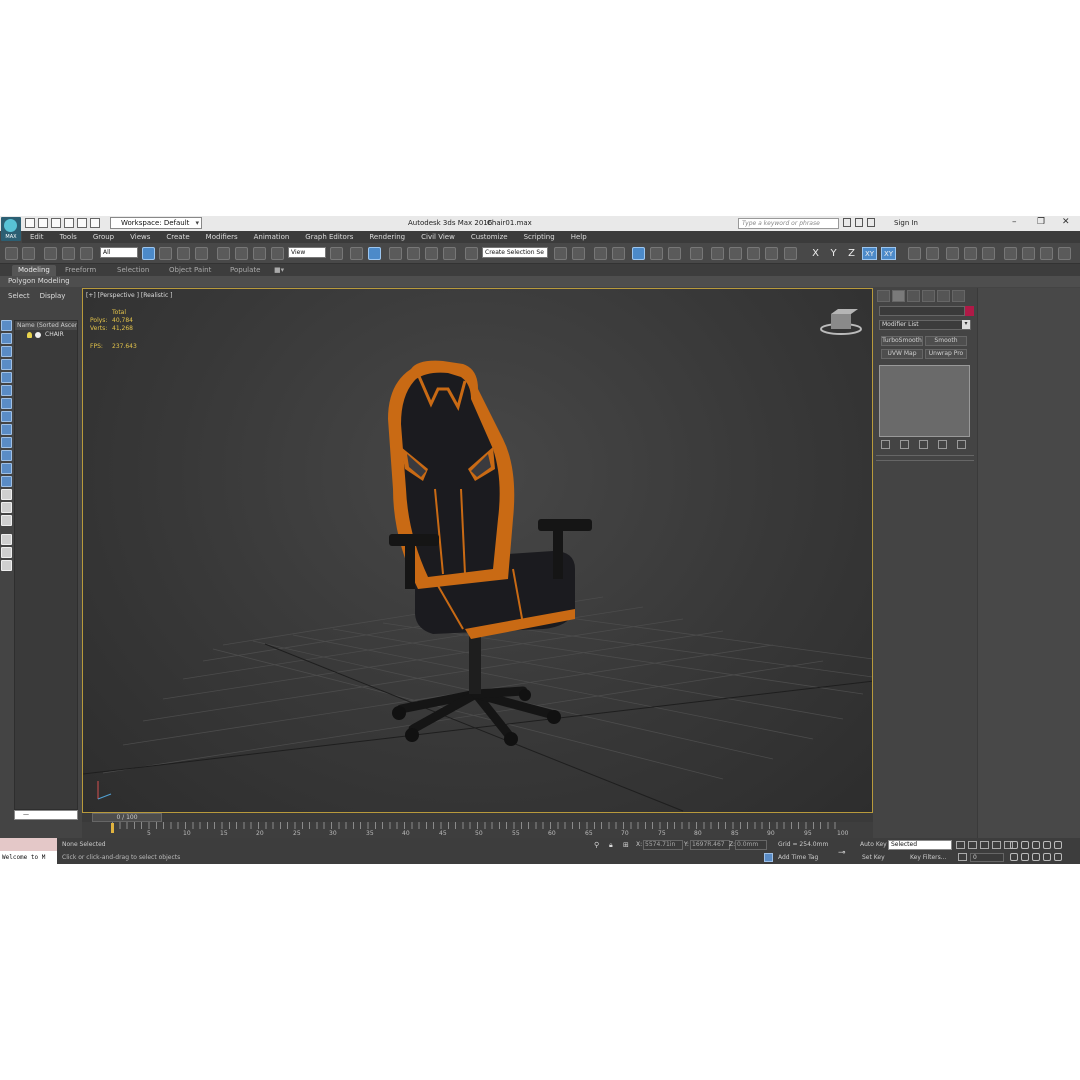 This screenshot has height=1080, width=1080. What do you see at coordinates (1064, 253) in the screenshot?
I see `global-illumination-icon` at bounding box center [1064, 253].